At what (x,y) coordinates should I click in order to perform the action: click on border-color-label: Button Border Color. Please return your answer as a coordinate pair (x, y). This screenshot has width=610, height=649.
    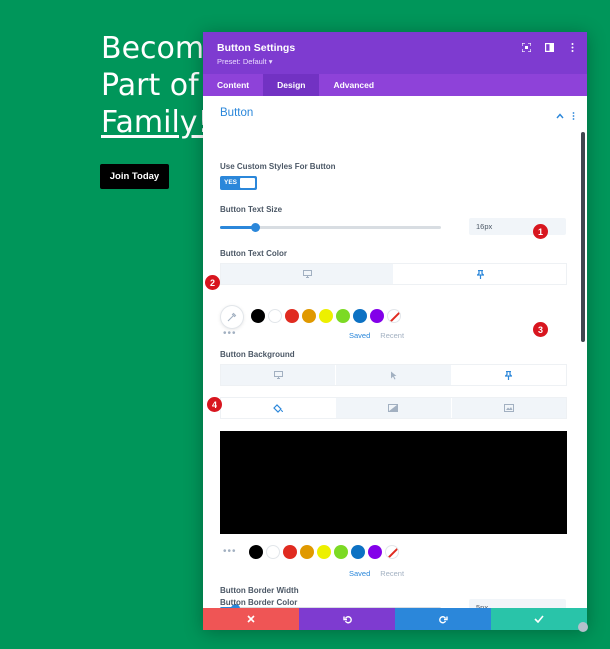
    Looking at the image, I should click on (259, 602).